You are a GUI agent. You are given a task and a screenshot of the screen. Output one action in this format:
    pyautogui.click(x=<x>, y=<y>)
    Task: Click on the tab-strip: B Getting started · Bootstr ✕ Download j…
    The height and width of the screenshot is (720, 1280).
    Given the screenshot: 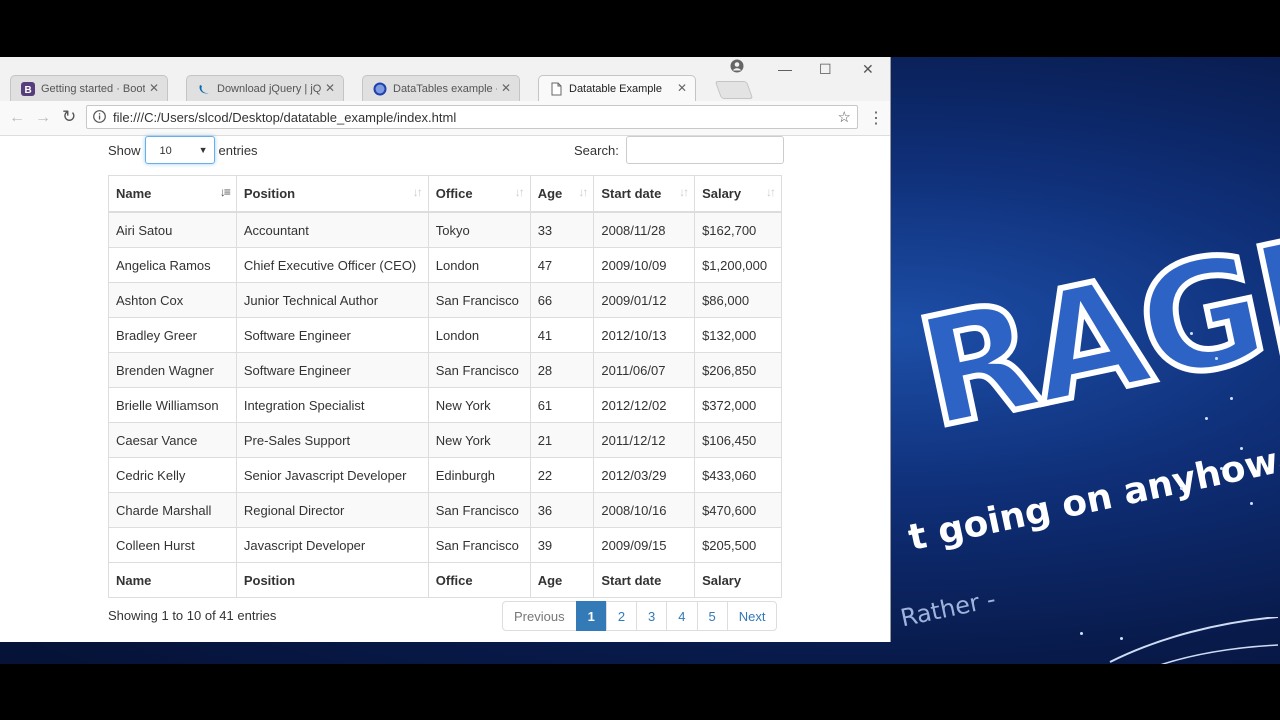 What is the action you would take?
    pyautogui.click(x=445, y=79)
    